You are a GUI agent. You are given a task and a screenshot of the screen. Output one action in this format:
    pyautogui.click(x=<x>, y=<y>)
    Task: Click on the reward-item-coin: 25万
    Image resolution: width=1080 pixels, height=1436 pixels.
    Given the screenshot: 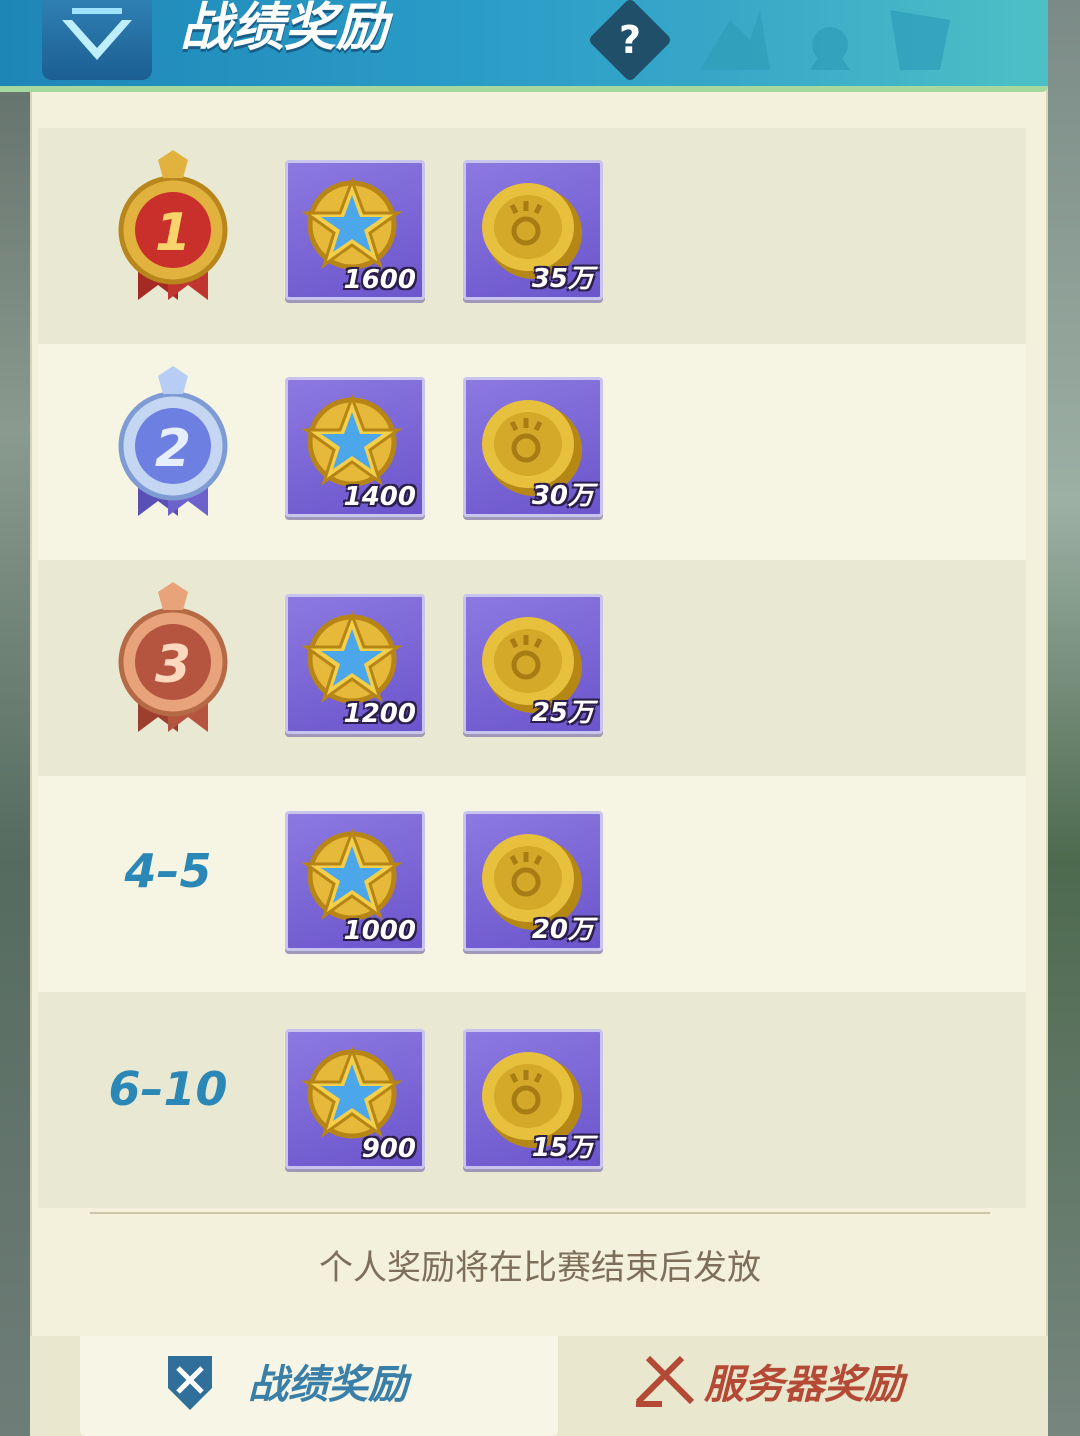 What is the action you would take?
    pyautogui.click(x=533, y=664)
    